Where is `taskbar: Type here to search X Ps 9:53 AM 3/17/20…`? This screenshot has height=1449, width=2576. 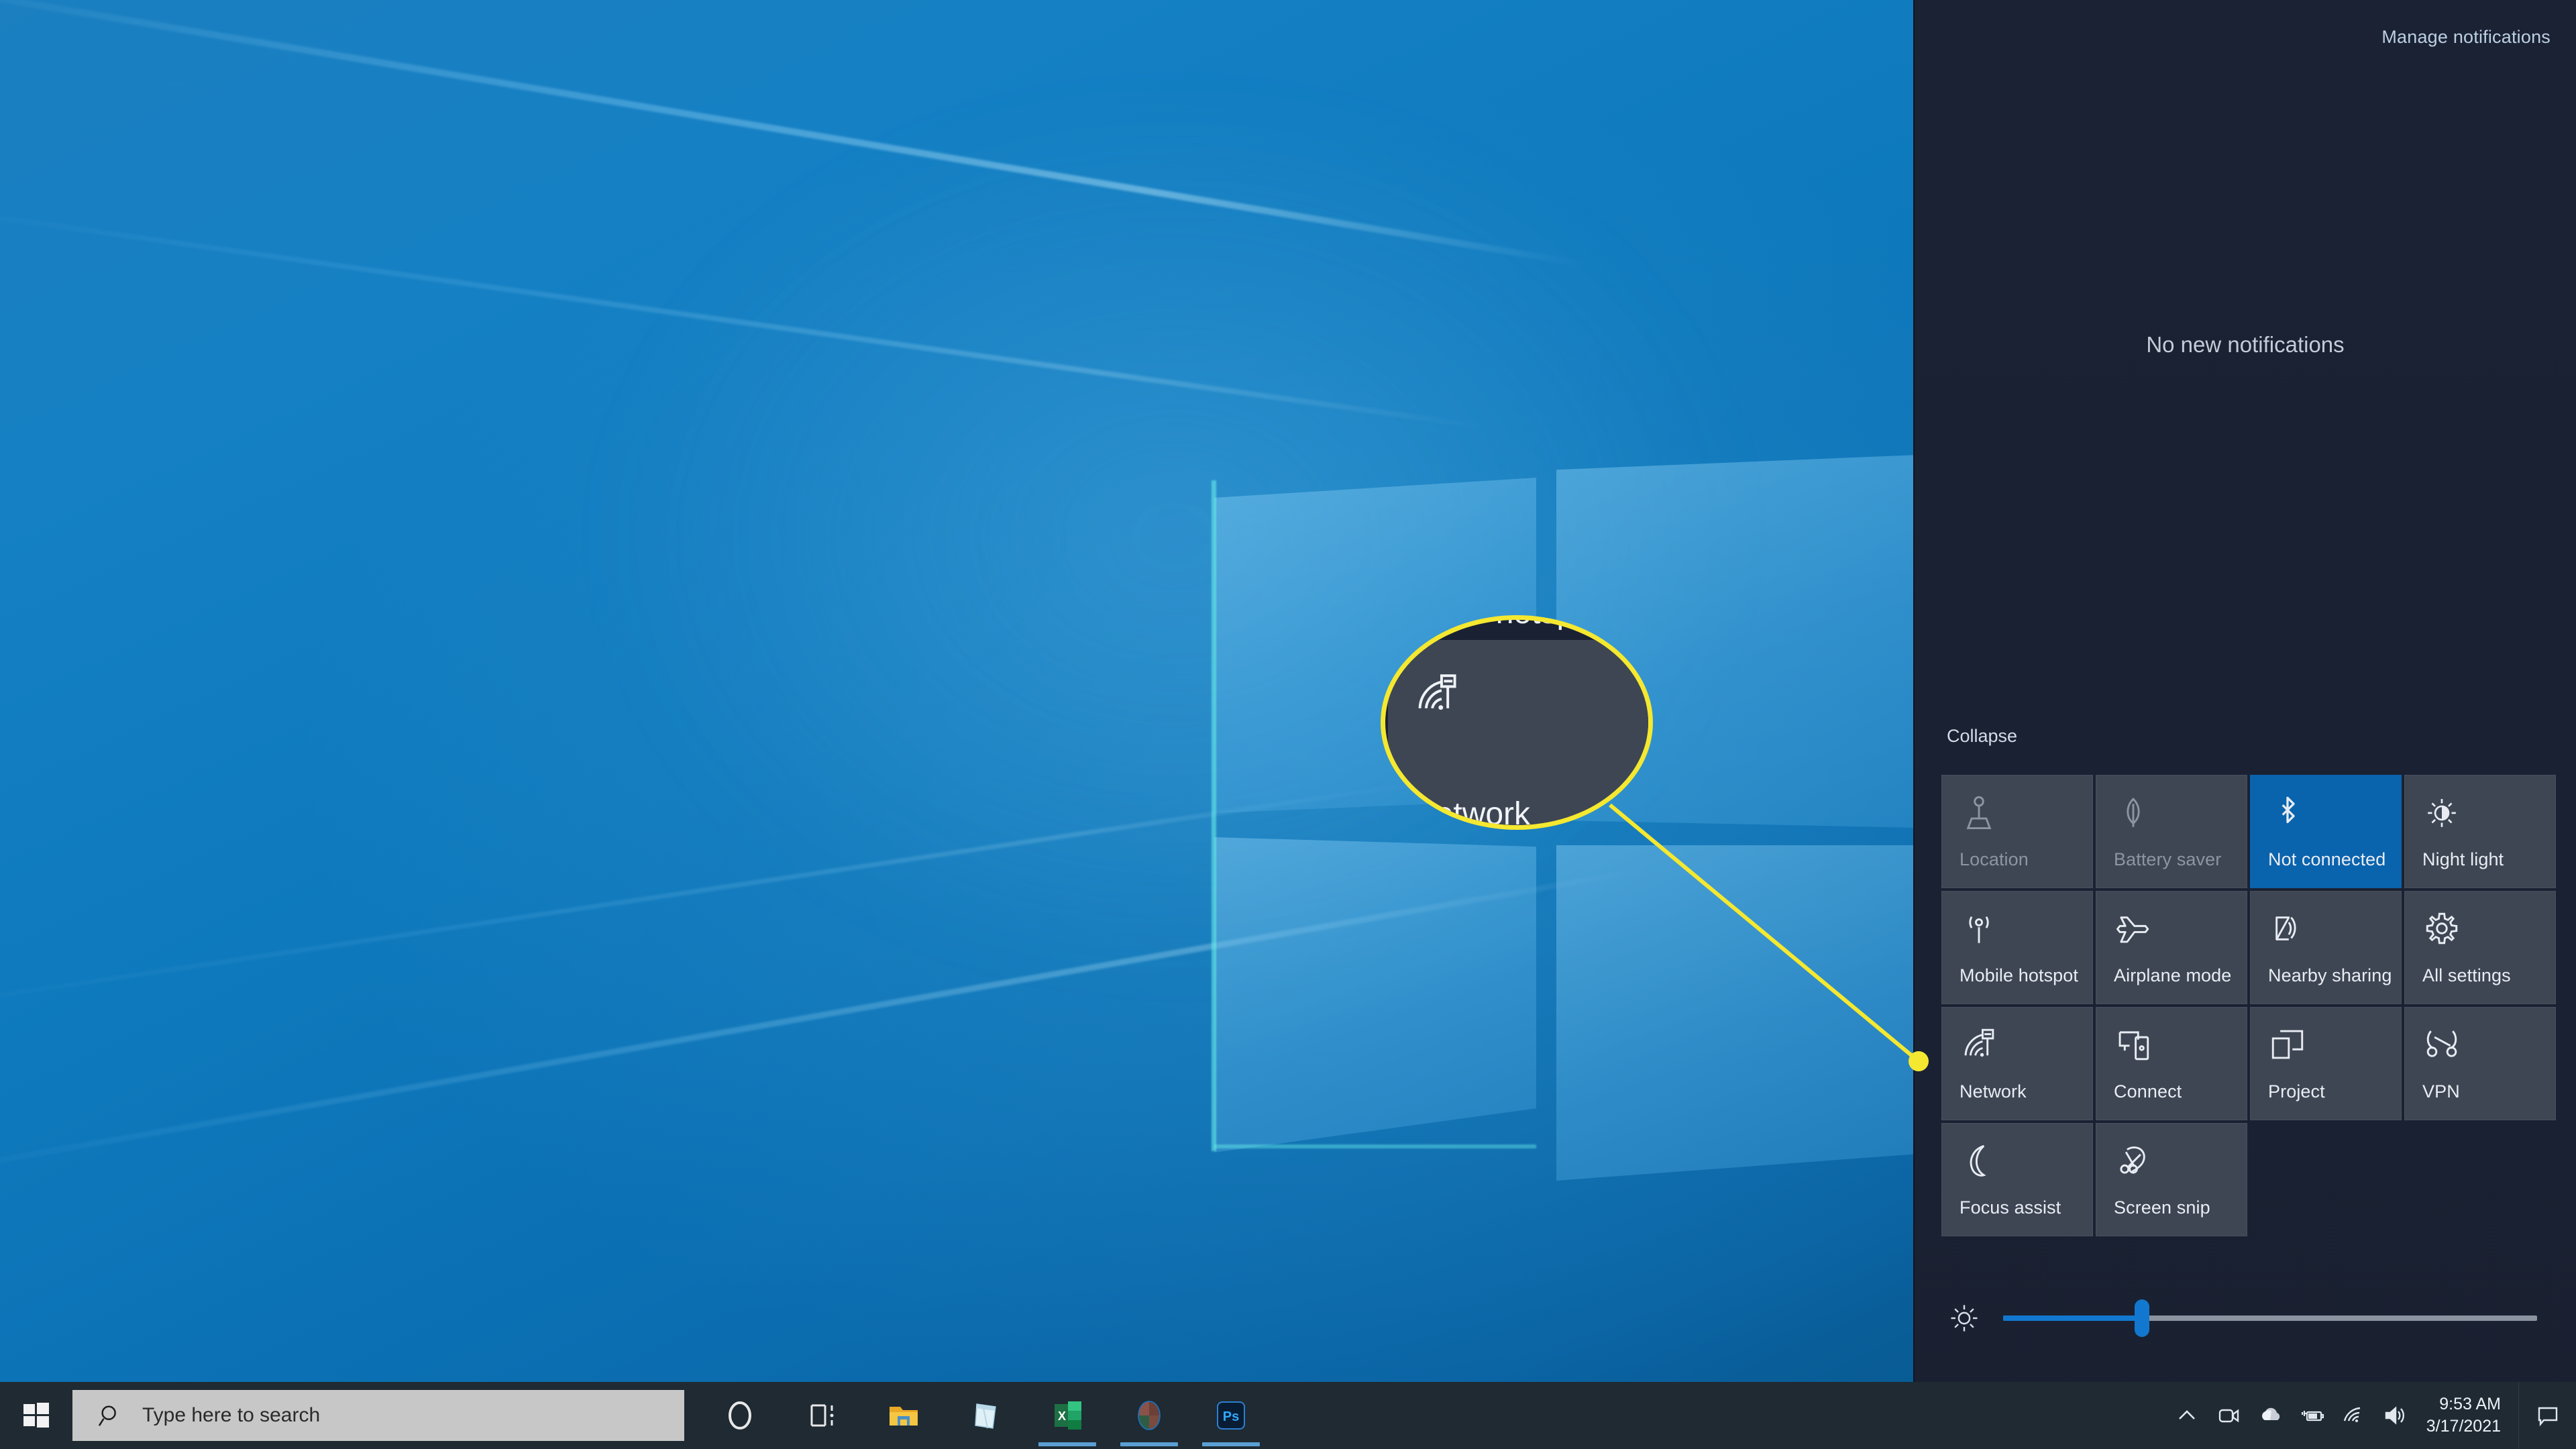
taskbar: Type here to search X Ps 9:53 AM 3/17/20… is located at coordinates (1288, 1415).